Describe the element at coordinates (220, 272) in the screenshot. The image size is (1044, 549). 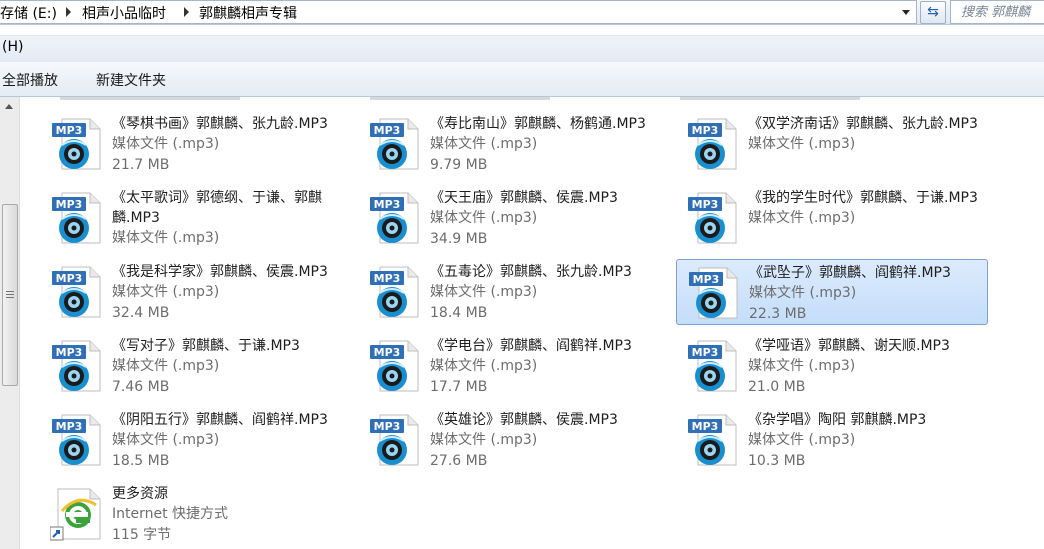
I see `file-name: 《我是科学家》郭麒麟、侯震.MP3` at that location.